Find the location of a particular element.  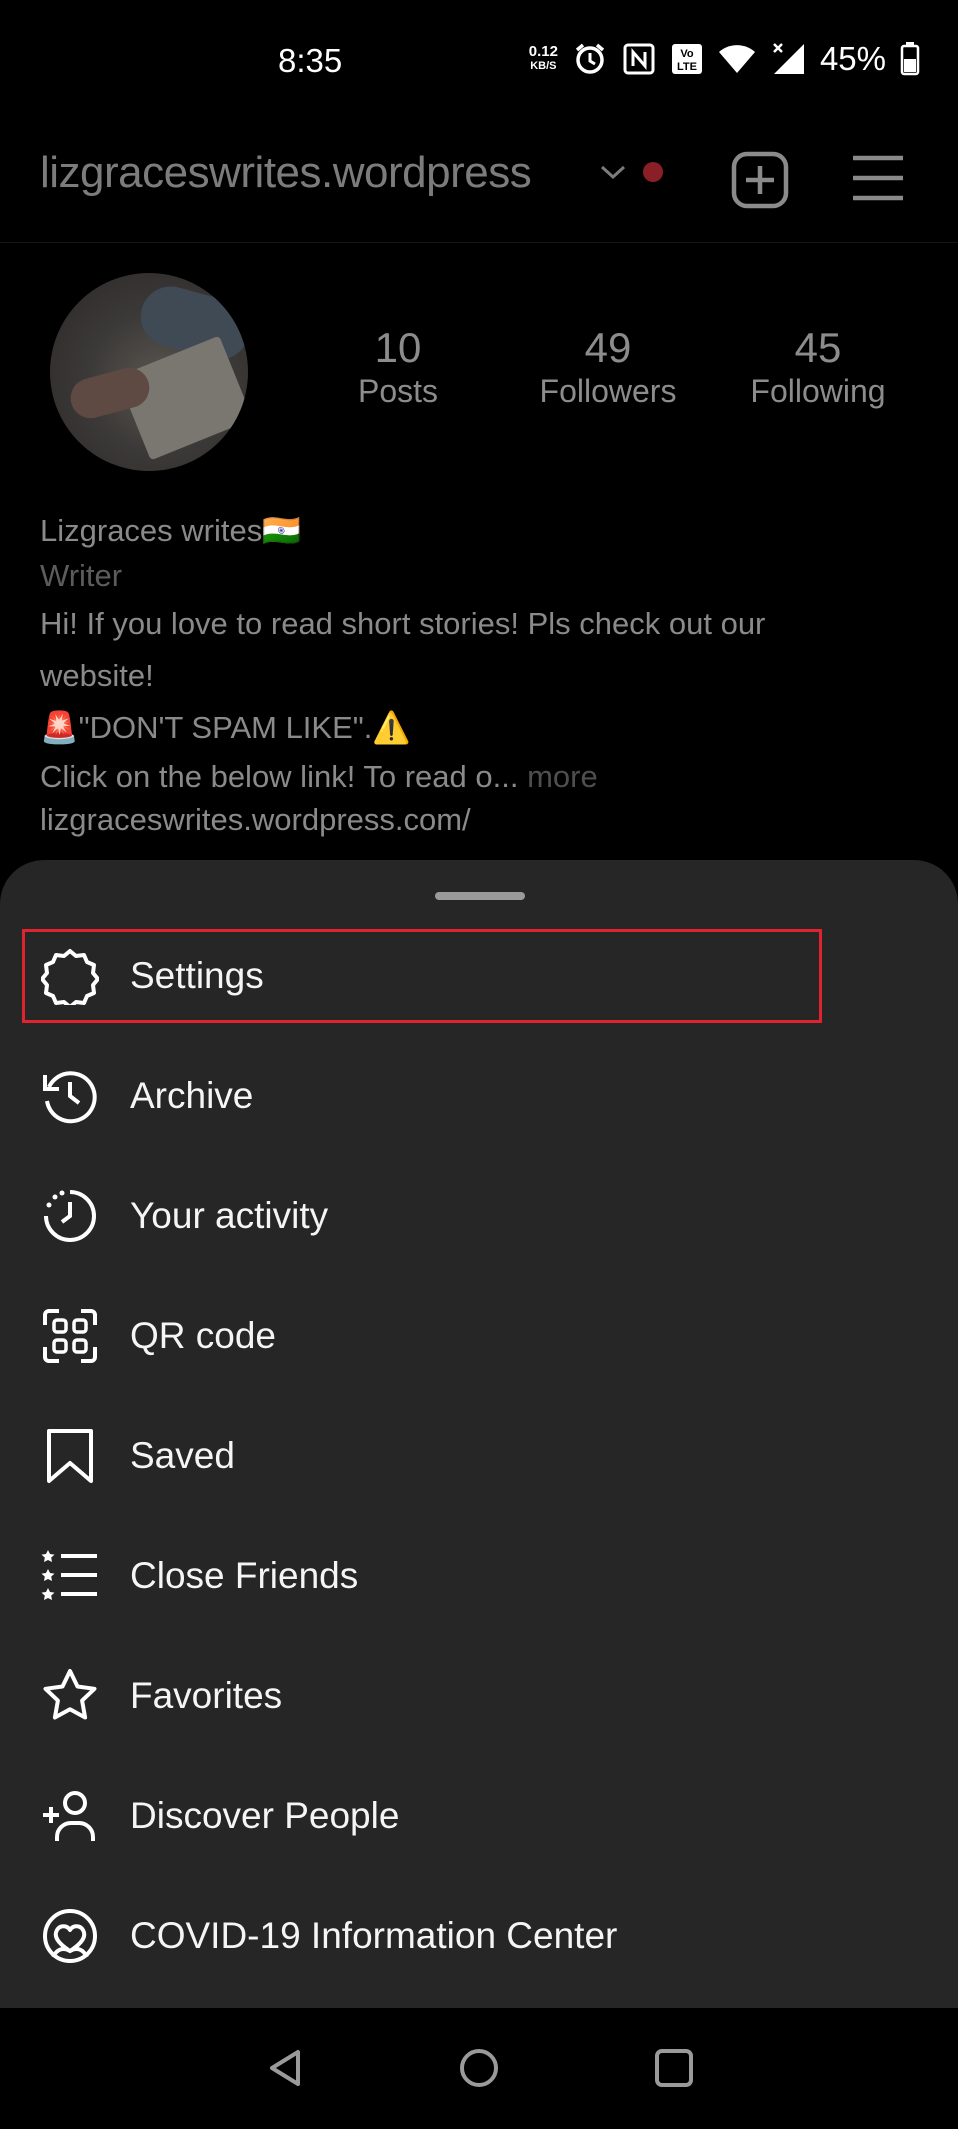

following-count: 45 is located at coordinates (818, 347).